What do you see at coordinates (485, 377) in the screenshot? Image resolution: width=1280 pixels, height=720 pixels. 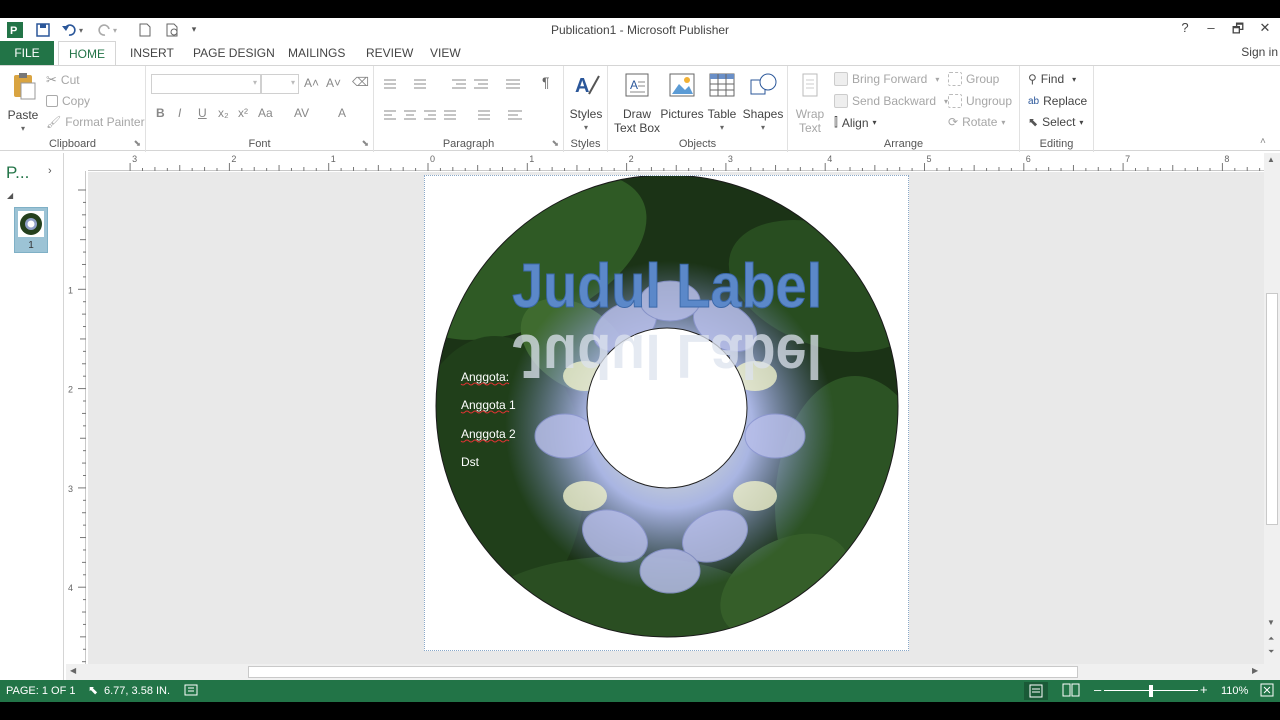 I see `member-line-1: Anggota:` at bounding box center [485, 377].